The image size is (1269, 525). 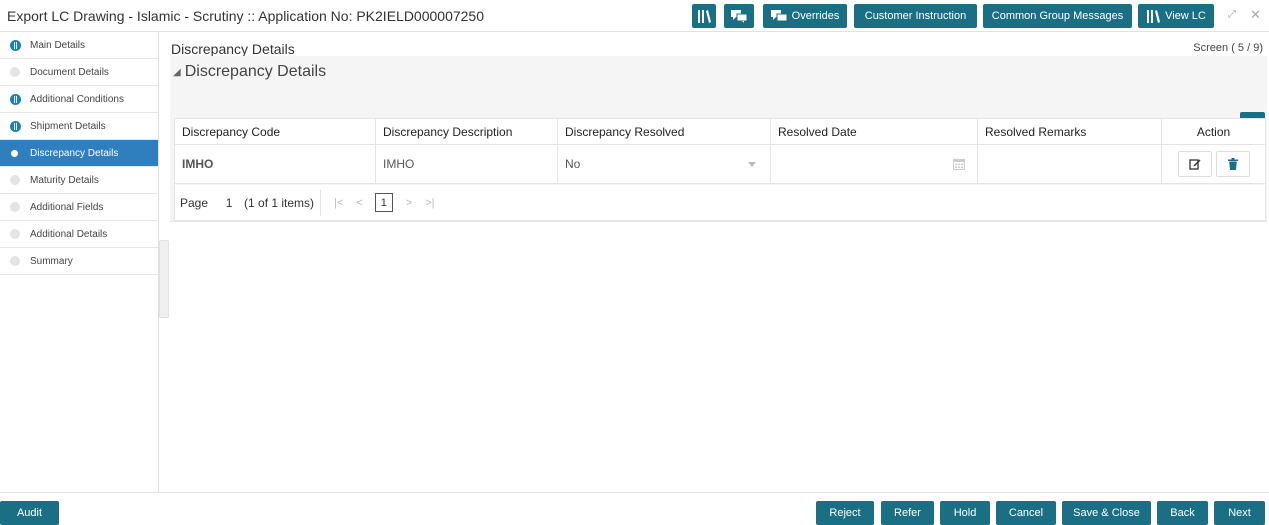 What do you see at coordinates (275, 131) in the screenshot?
I see `column-header: Discrepancy Code` at bounding box center [275, 131].